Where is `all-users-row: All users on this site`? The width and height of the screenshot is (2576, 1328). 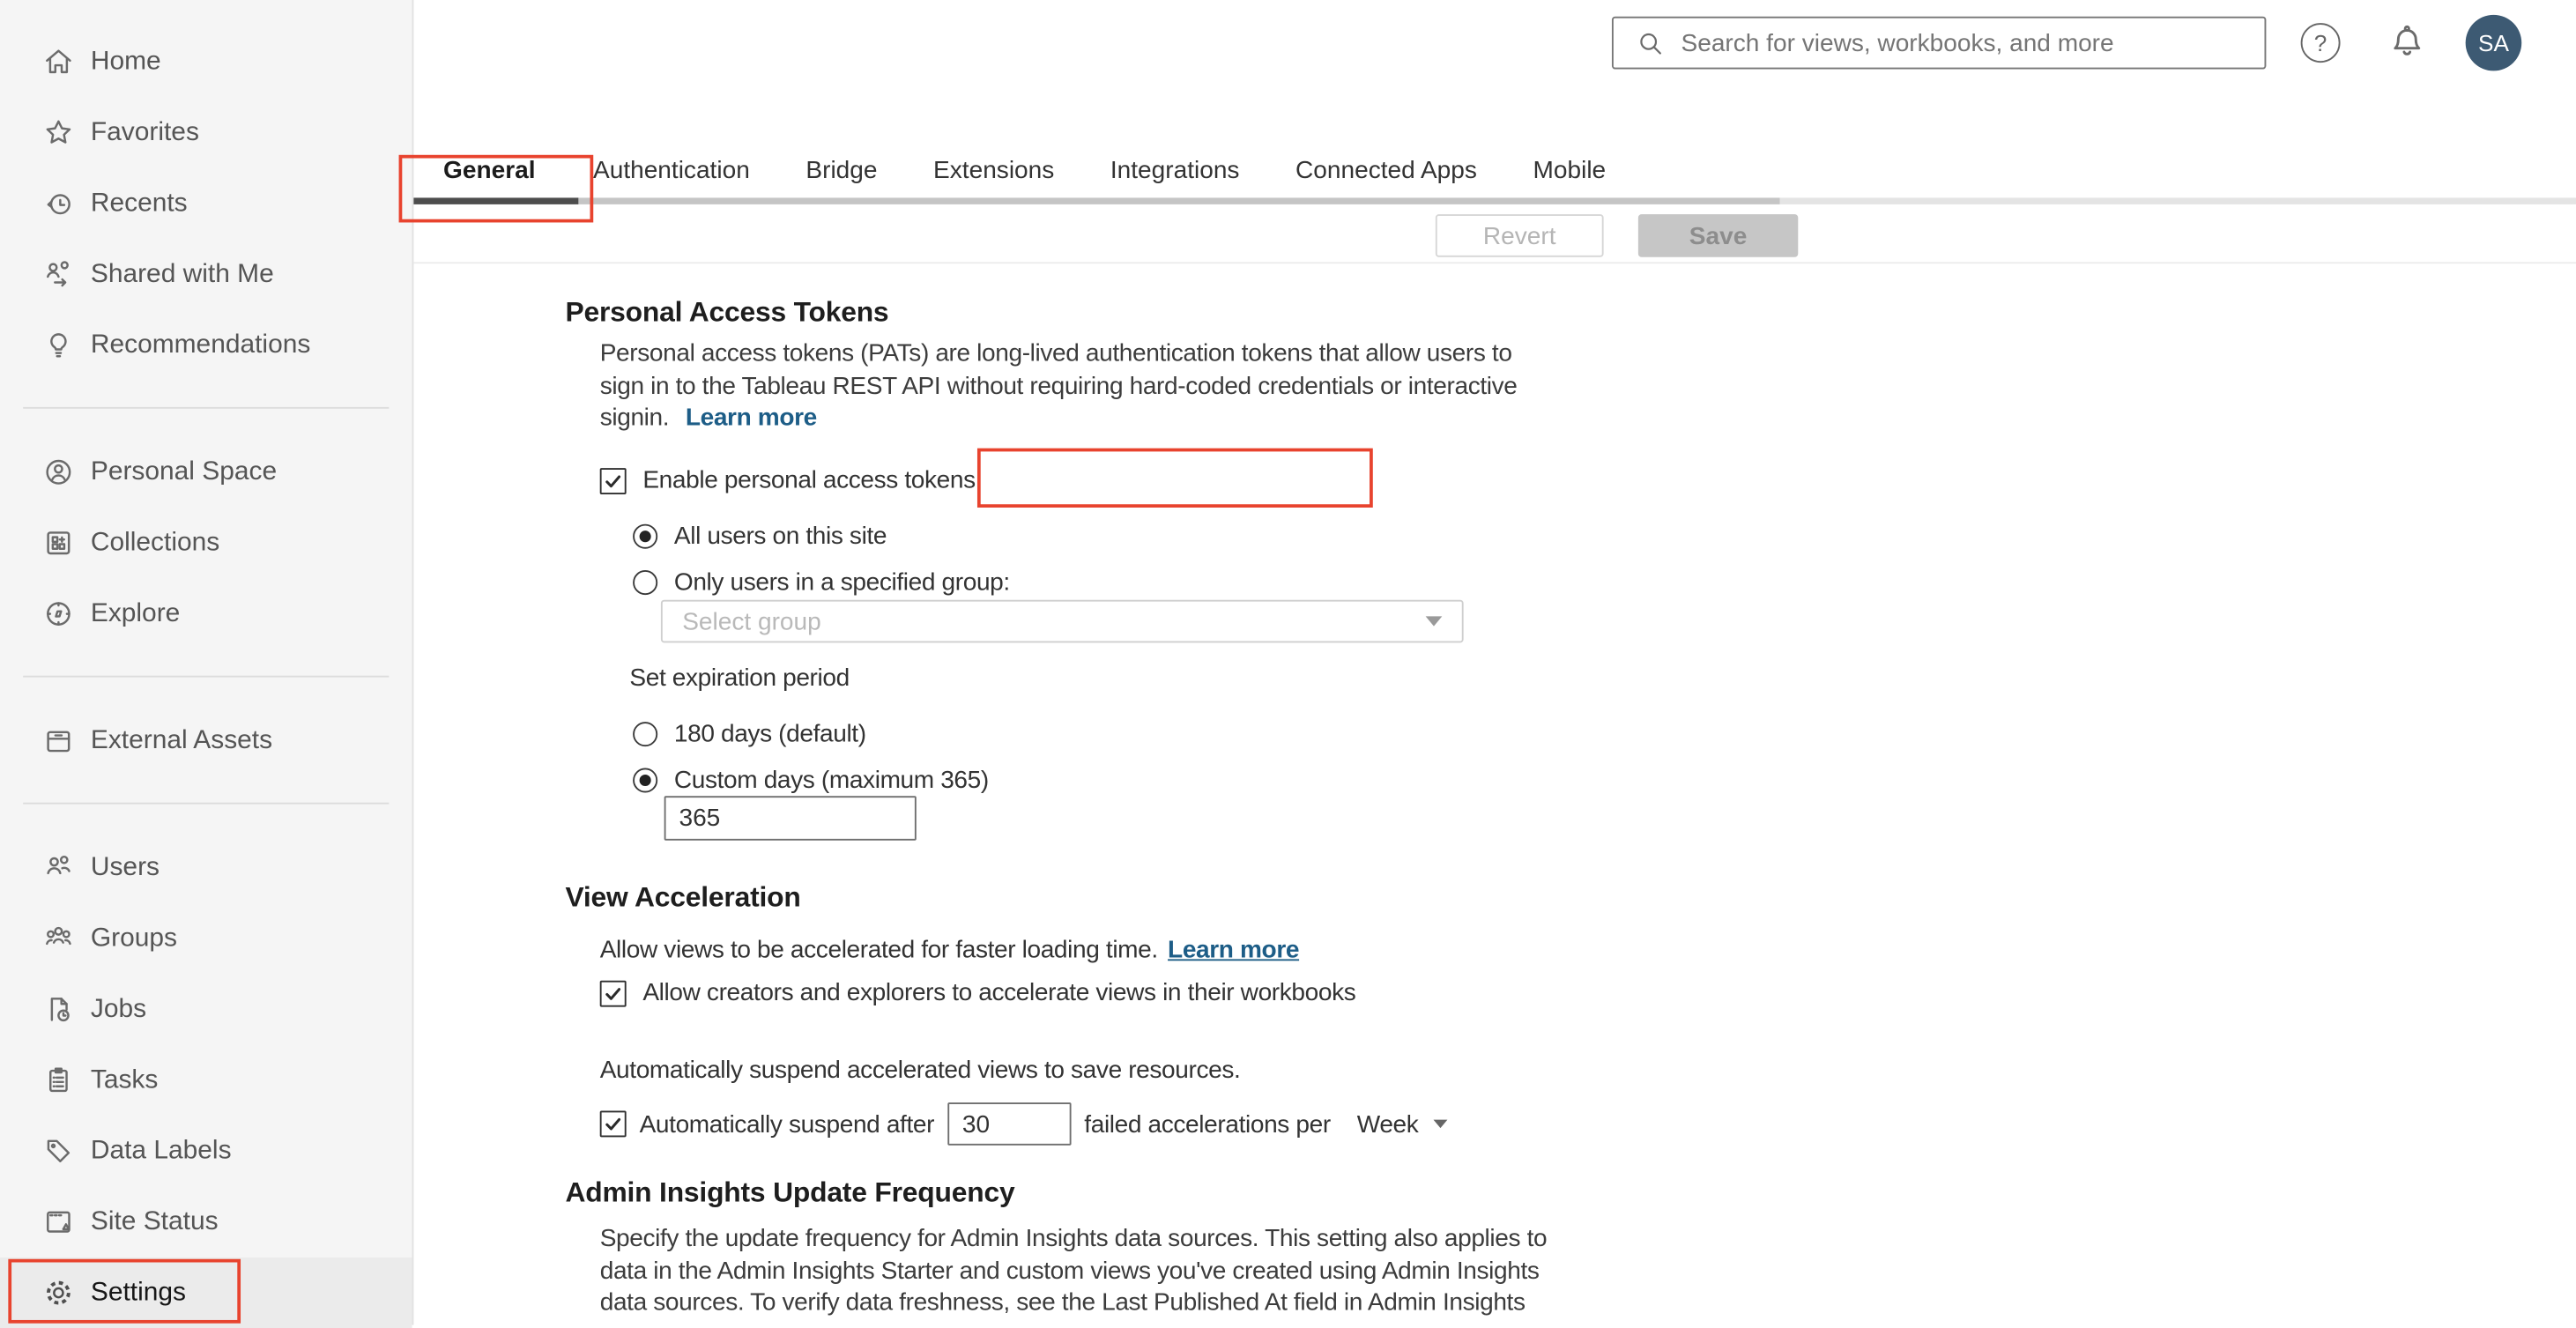 all-users-row: All users on this site is located at coordinates (760, 537).